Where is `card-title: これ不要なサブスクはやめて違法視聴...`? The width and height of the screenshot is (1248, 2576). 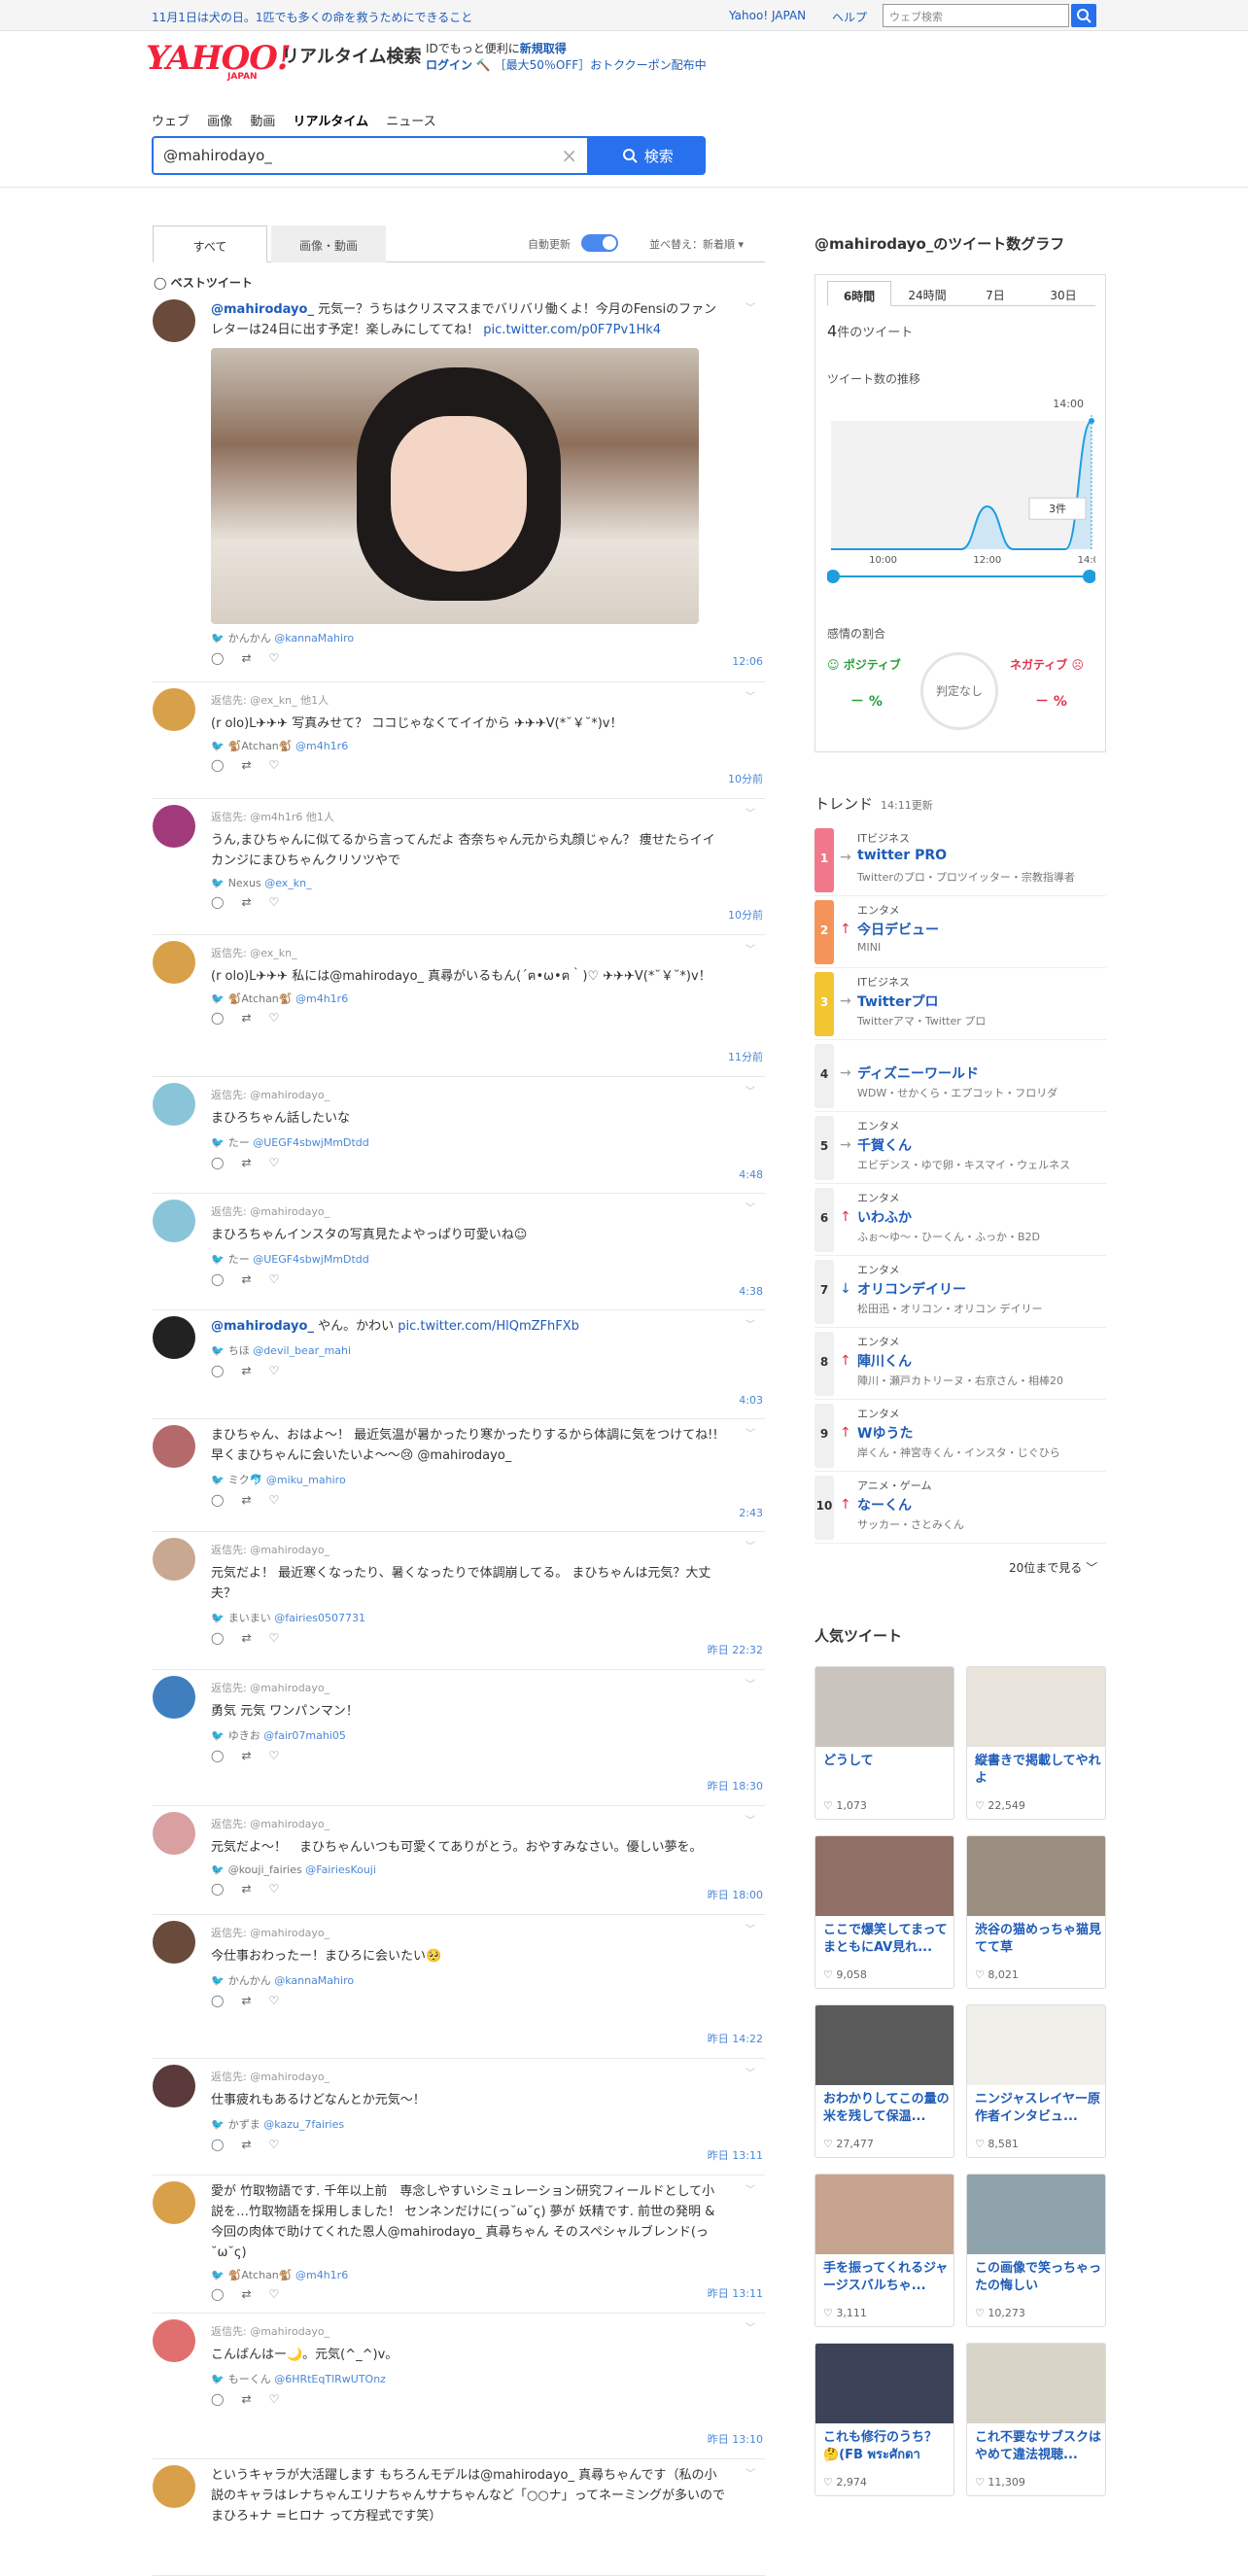 card-title: これ不要なサブスクはやめて違法視聴... is located at coordinates (1038, 2447).